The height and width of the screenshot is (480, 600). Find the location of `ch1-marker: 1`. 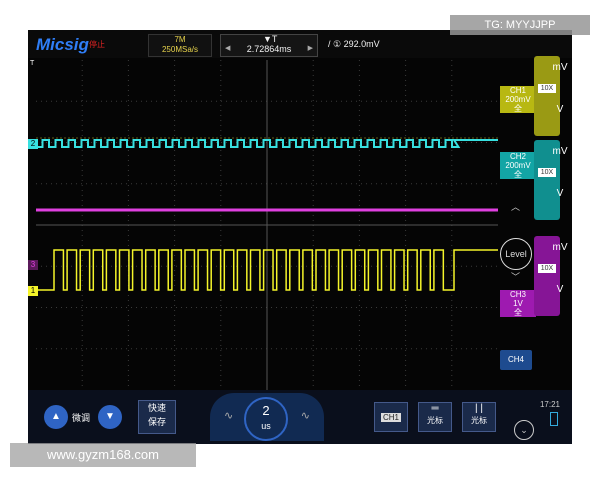

ch1-marker: 1 is located at coordinates (33, 291).